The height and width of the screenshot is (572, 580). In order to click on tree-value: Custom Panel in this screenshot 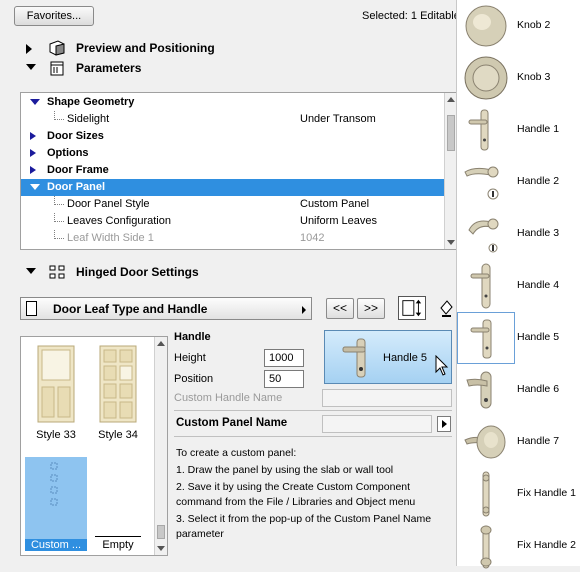, I will do `click(335, 204)`.